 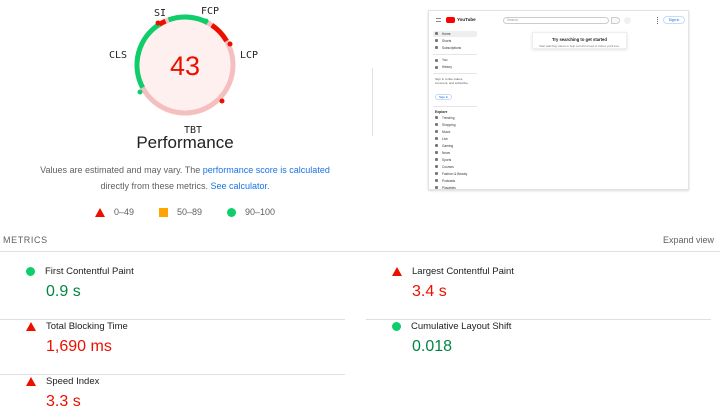 What do you see at coordinates (455, 34) in the screenshot?
I see `screenshot-sidebar-item: Home` at bounding box center [455, 34].